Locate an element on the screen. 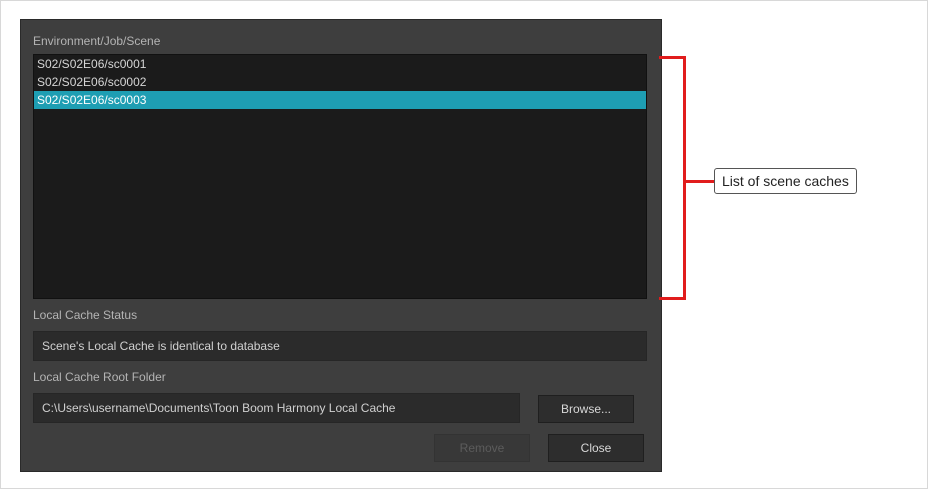 Image resolution: width=928 pixels, height=489 pixels. list-item-selected: S02/S02E06/sc0003 is located at coordinates (340, 100).